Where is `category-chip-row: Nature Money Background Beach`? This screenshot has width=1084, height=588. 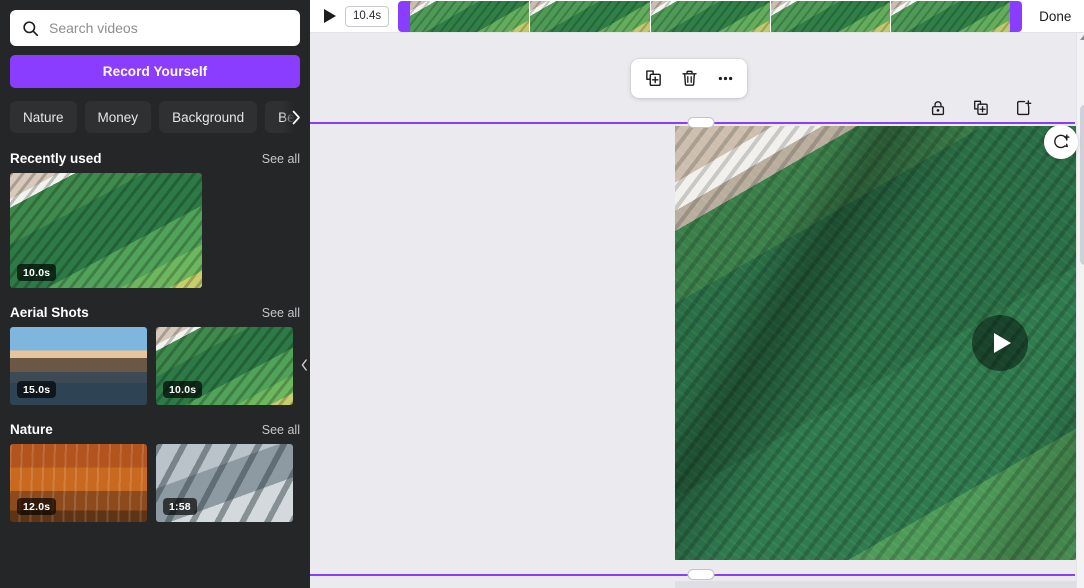 category-chip-row: Nature Money Background Beach is located at coordinates (155, 117).